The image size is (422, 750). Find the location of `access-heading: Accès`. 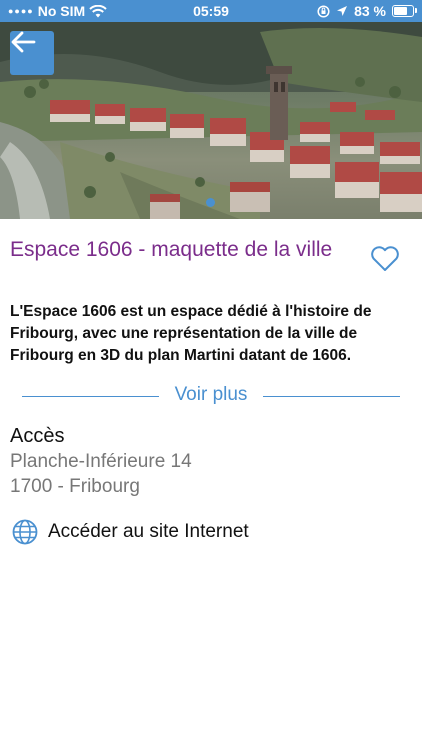

access-heading: Accès is located at coordinates (37, 436).